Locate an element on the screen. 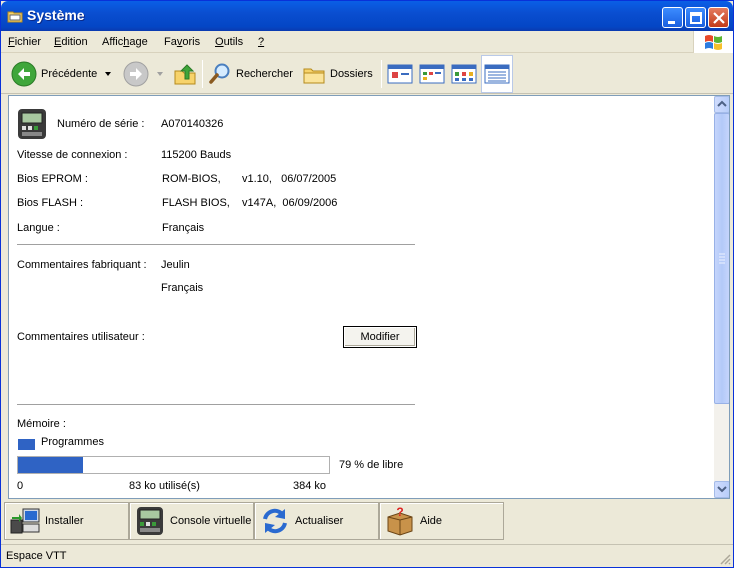  maker-comments-label: Commentaires fabriquant : is located at coordinates (82, 265).